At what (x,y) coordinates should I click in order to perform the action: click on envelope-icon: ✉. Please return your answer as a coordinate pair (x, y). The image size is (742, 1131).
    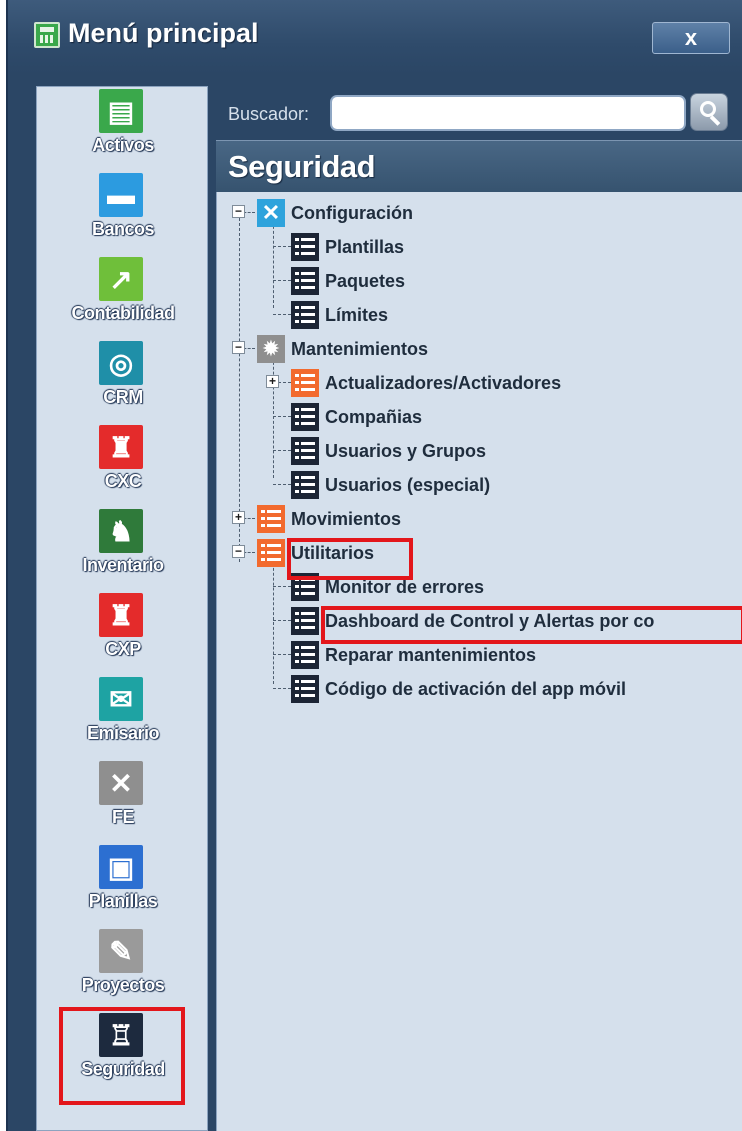
    Looking at the image, I should click on (121, 699).